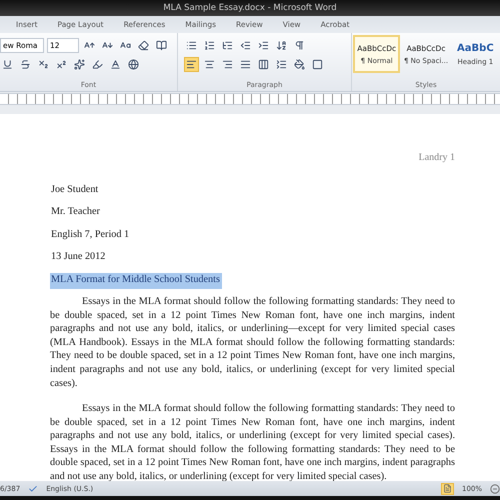 The height and width of the screenshot is (500, 500). Describe the element at coordinates (252, 441) in the screenshot. I see `body-paragraph: Essays in the MLA format should follow the following formatting standards: They need to be double spaced, set in a 12 point Times New Roman font, have one inch margins, indent paragraphs and not use any bold, italics, or underlining (except for very limited special cases). Essays in the MLA format should follow the following formatting standards: They need to be double spaced, set in a 12 point Times New Roman font, have one inch margins, indent paragraphs and not use any bold, italics, or underlining (except for very limited special cases).` at that location.